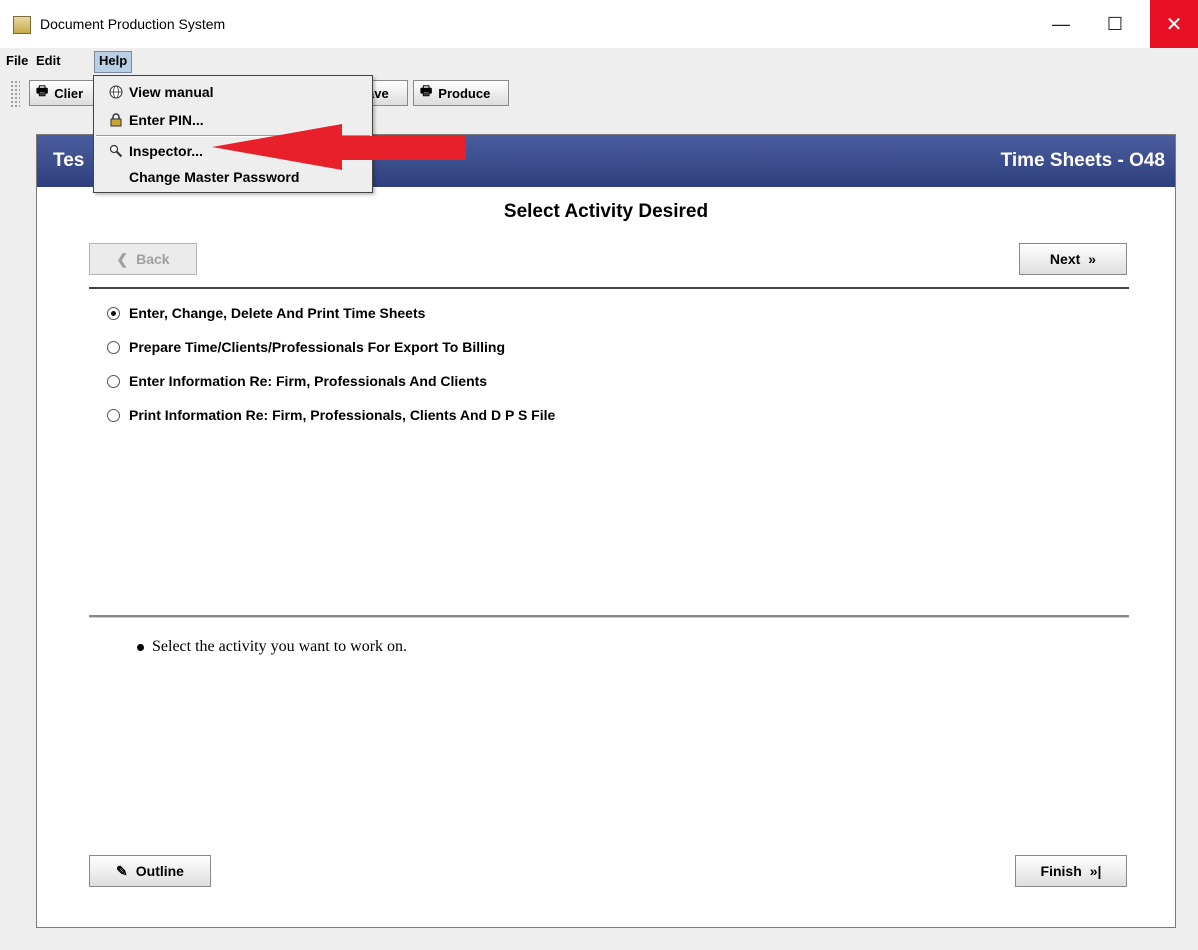 The height and width of the screenshot is (950, 1198). Describe the element at coordinates (69, 160) in the screenshot. I see `banner-title-left: Tes` at that location.